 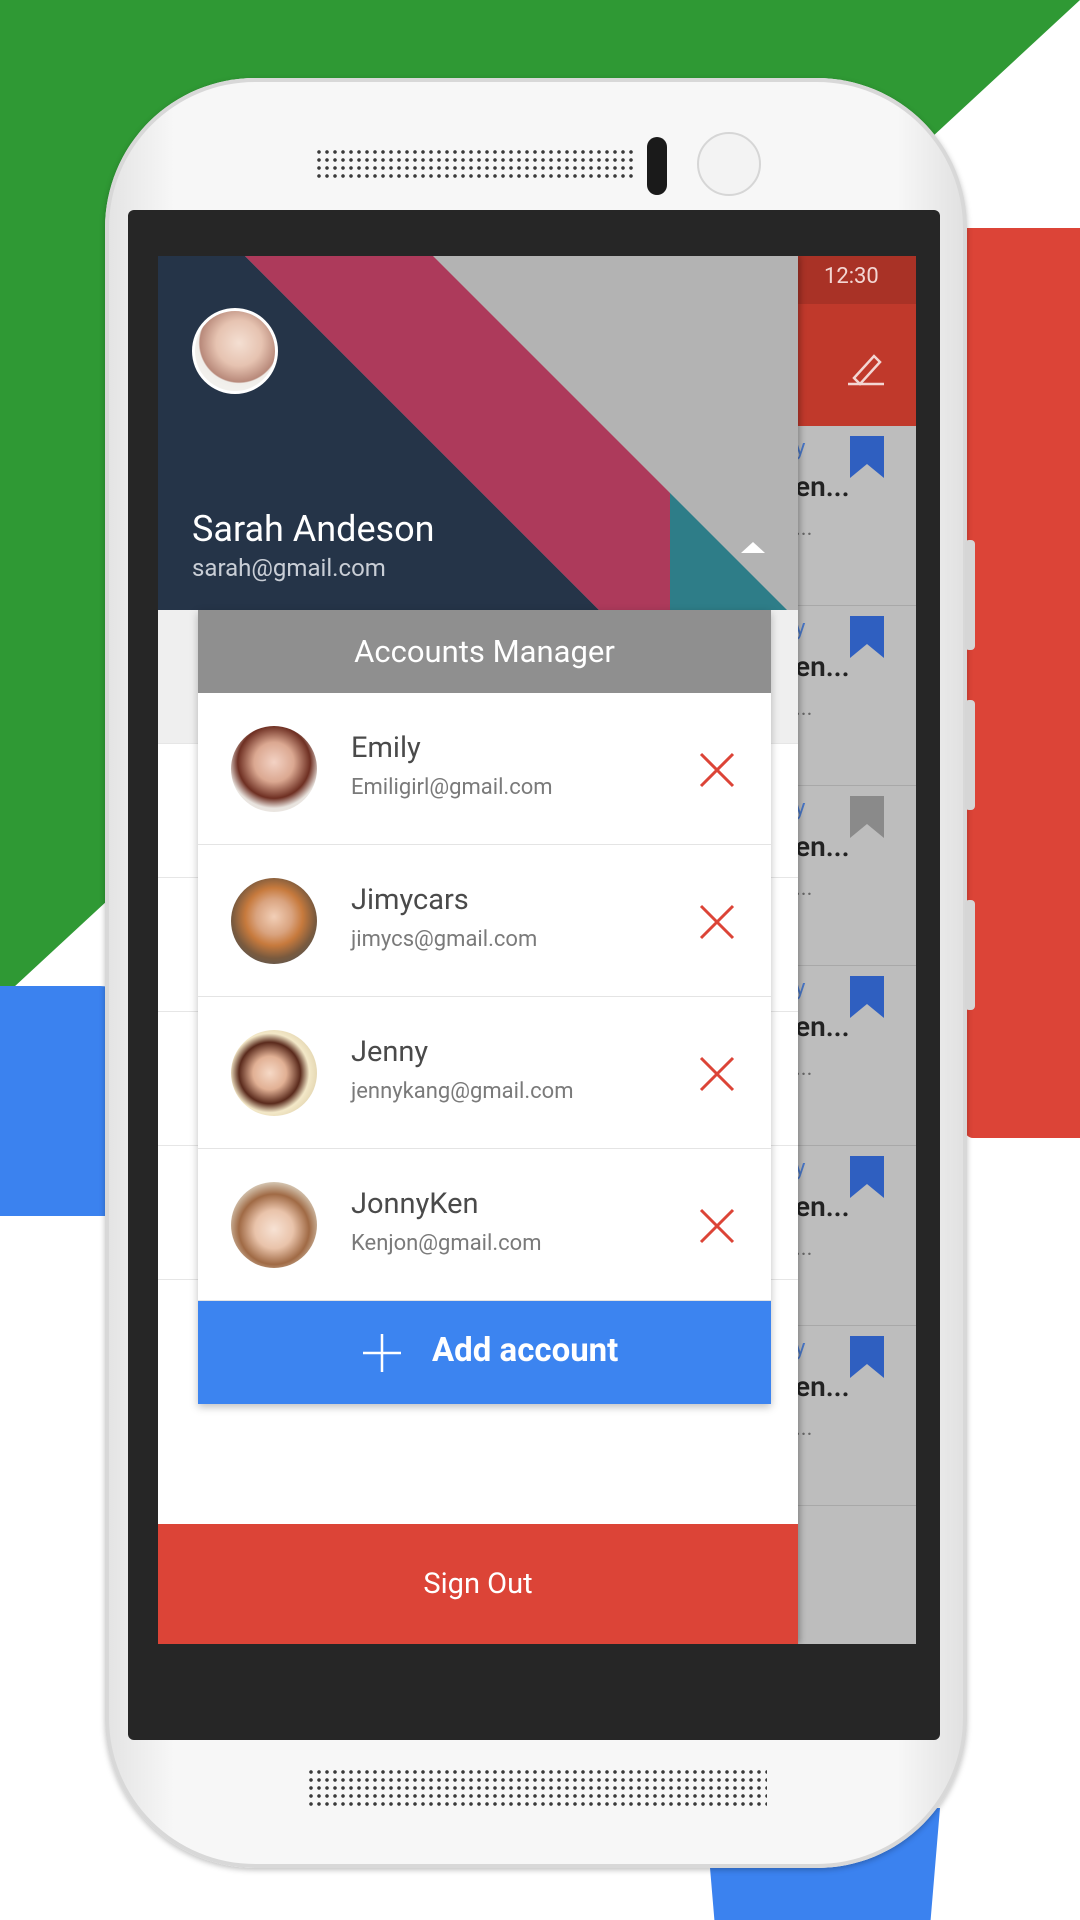 What do you see at coordinates (235, 351) in the screenshot?
I see `user-avatar` at bounding box center [235, 351].